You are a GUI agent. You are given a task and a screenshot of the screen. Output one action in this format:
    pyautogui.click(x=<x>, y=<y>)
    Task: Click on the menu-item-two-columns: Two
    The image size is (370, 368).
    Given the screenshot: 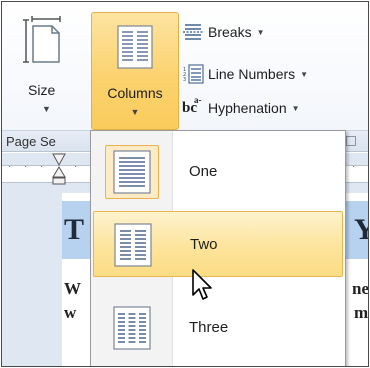 What is the action you would take?
    pyautogui.click(x=218, y=244)
    